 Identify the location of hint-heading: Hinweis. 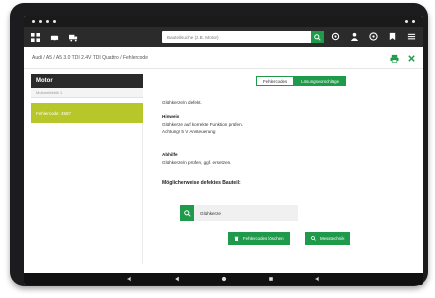
(171, 116).